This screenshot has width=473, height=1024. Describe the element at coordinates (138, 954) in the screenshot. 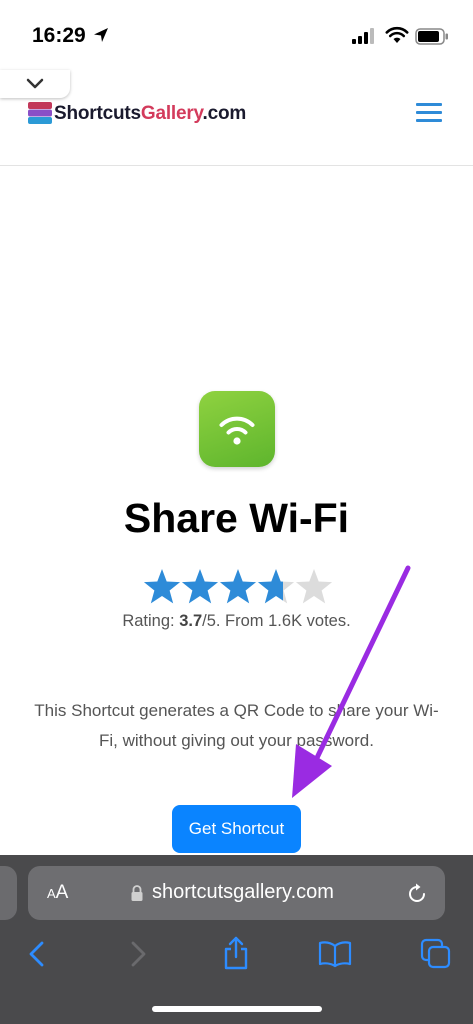

I see `forward-arrow-icon` at that location.